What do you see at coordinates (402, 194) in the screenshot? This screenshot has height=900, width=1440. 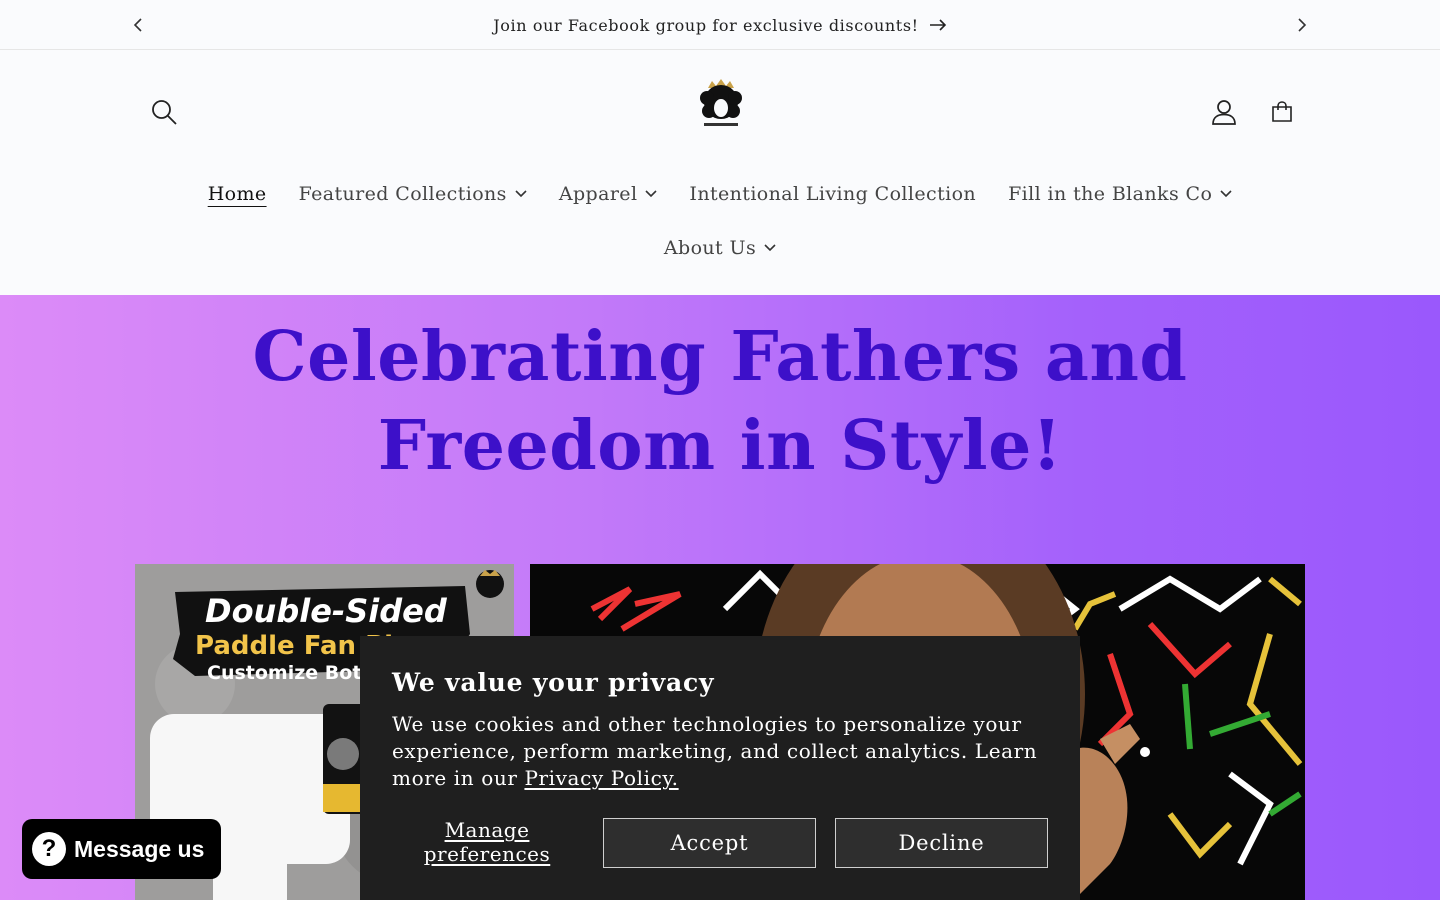 I see `nav-item-label: Featured Collections` at bounding box center [402, 194].